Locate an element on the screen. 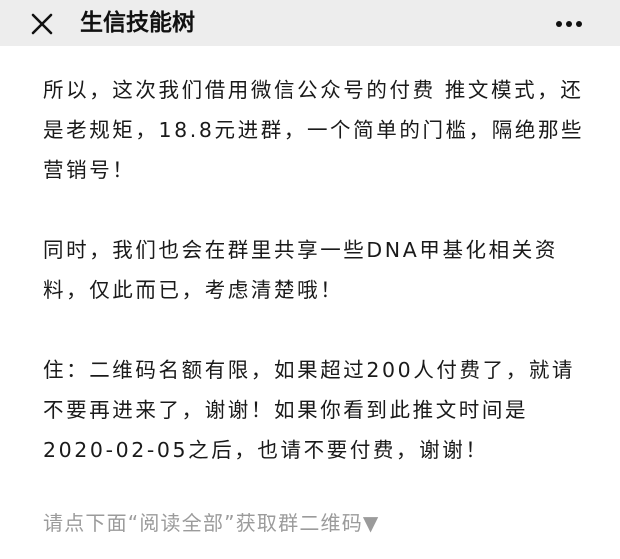  close-button is located at coordinates (42, 24).